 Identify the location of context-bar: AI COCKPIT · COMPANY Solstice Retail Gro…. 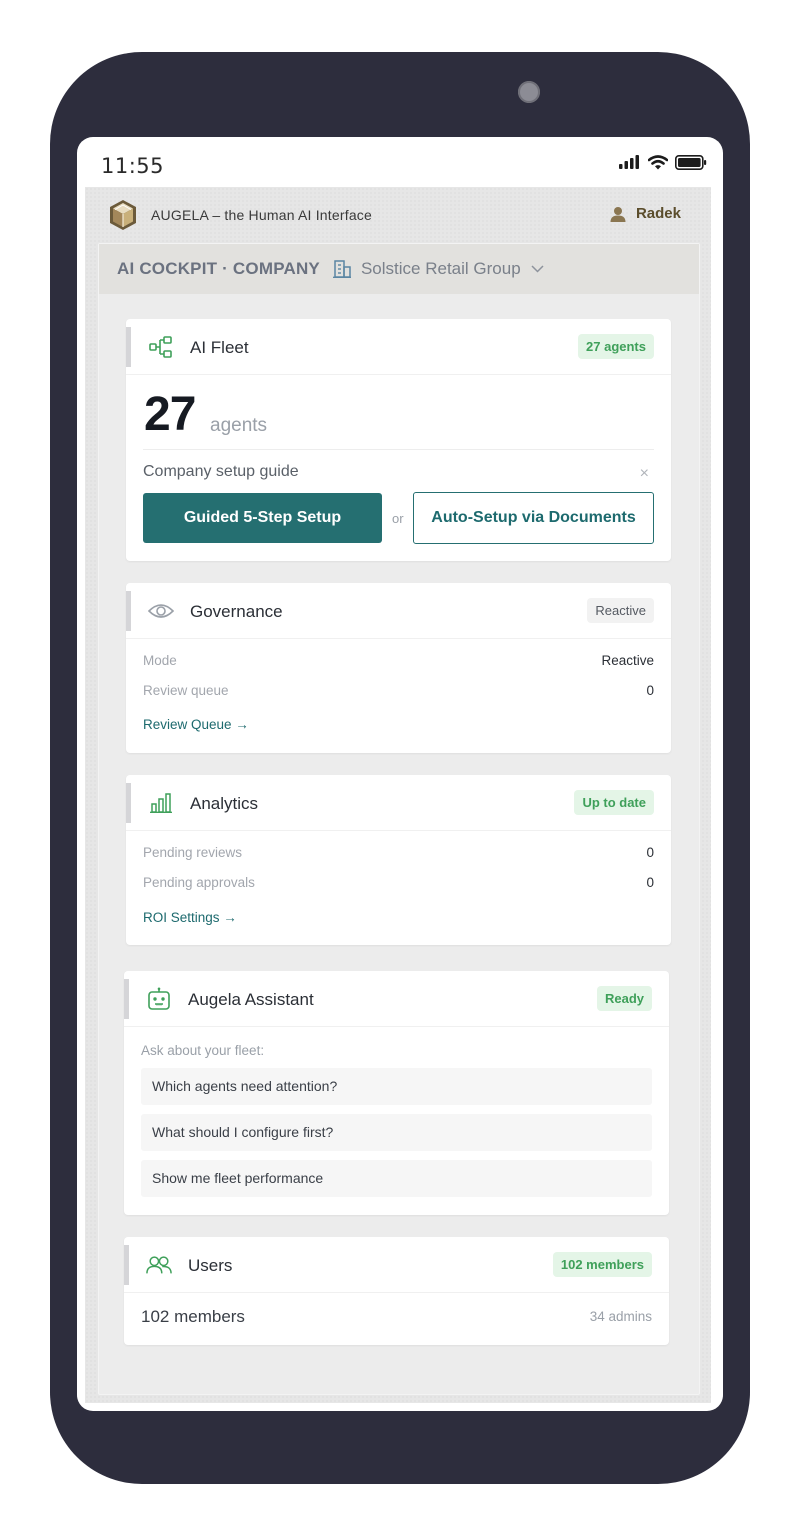
(399, 269).